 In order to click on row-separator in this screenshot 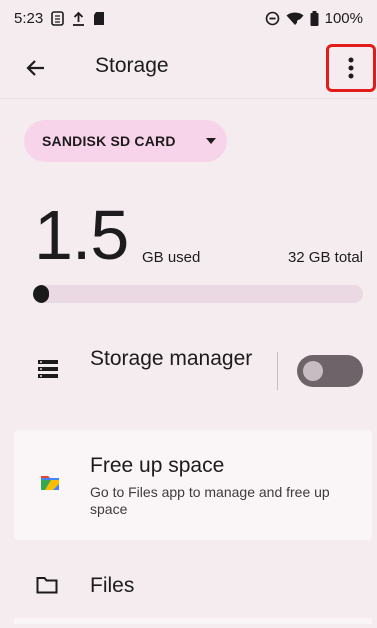, I will do `click(277, 371)`.